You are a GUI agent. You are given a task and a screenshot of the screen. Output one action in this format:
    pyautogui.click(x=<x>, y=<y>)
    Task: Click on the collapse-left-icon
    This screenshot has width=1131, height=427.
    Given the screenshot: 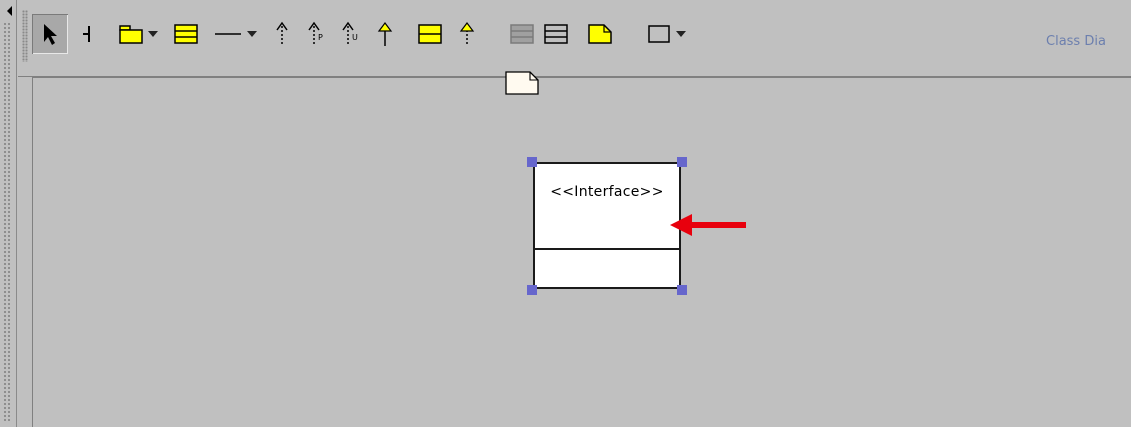 What is the action you would take?
    pyautogui.click(x=9, y=11)
    